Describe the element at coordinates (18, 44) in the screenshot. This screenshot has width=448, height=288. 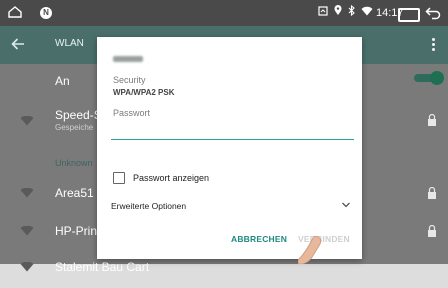
I see `nav-back-icon` at that location.